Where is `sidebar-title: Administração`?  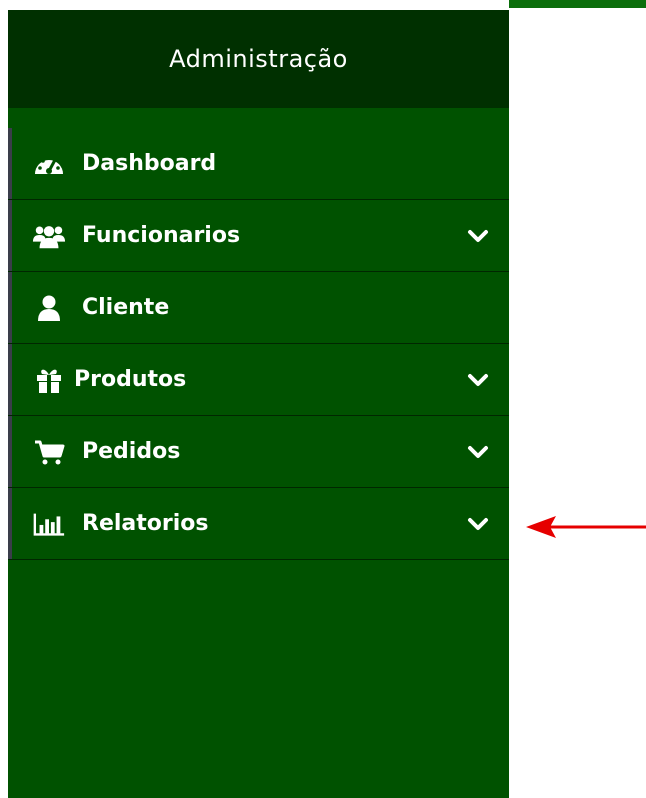 sidebar-title: Administração is located at coordinates (258, 59).